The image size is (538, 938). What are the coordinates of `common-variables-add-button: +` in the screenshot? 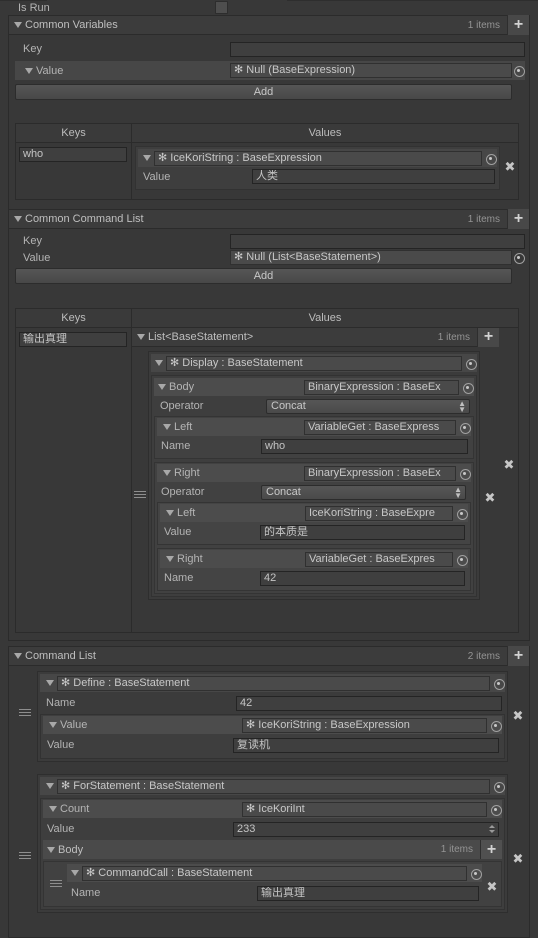 It's located at (518, 25).